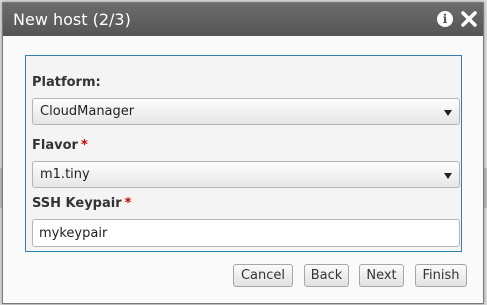  I want to click on ssh-keypair-input, so click(246, 233).